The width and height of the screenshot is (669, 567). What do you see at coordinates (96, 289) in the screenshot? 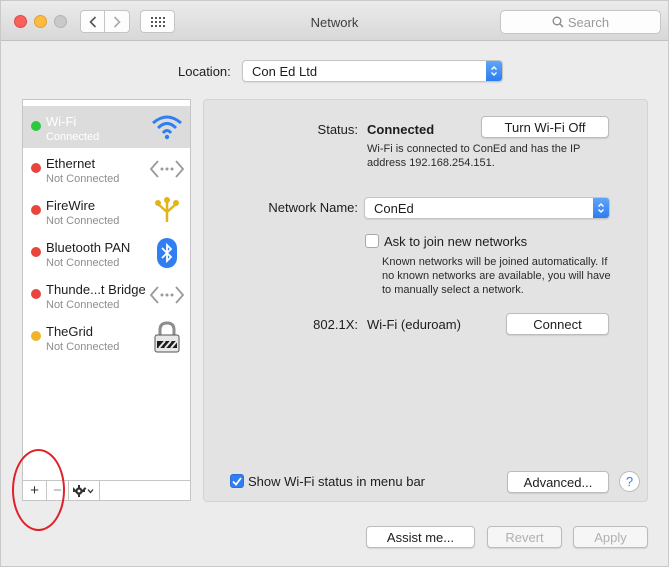
I see `service-name: Thunde...t Bridge` at bounding box center [96, 289].